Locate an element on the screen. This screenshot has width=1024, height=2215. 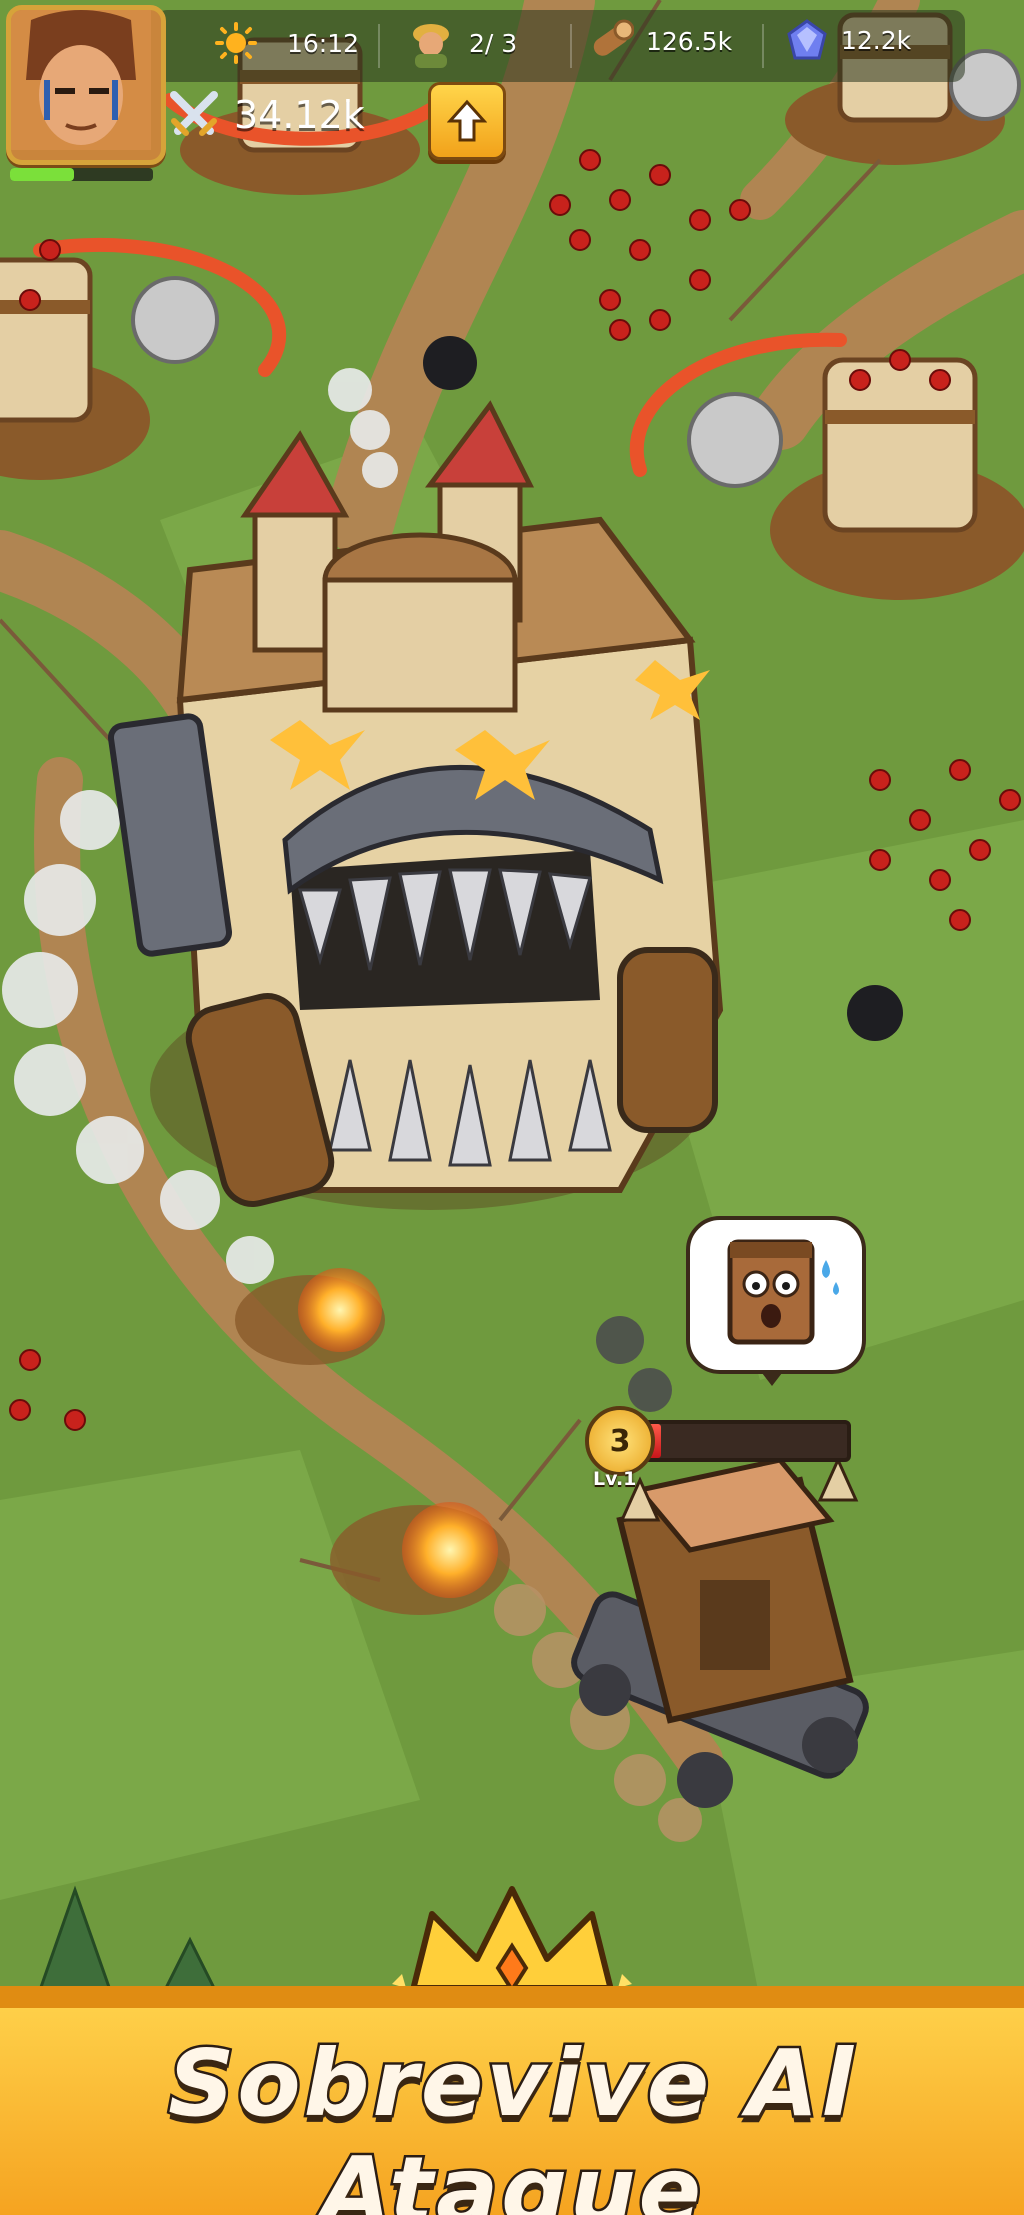
gems-stat: 12.2k is located at coordinates (848, 40).